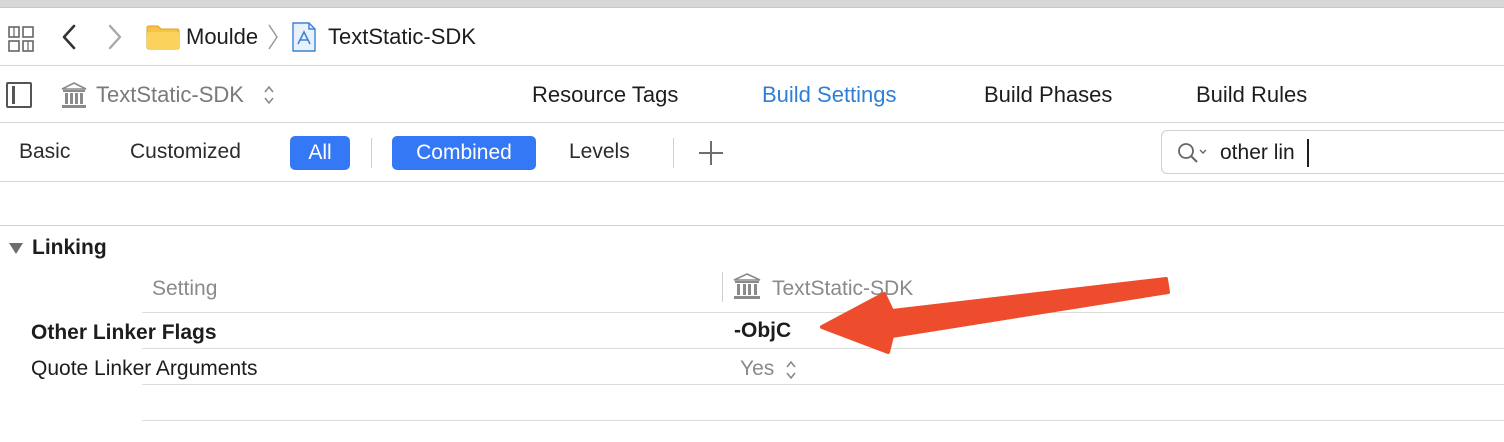 The height and width of the screenshot is (442, 1504). I want to click on chevron-right-icon, so click(115, 37).